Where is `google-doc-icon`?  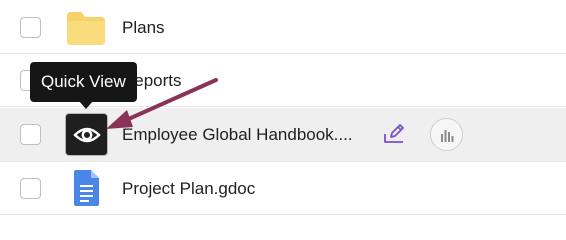
google-doc-icon is located at coordinates (86, 188).